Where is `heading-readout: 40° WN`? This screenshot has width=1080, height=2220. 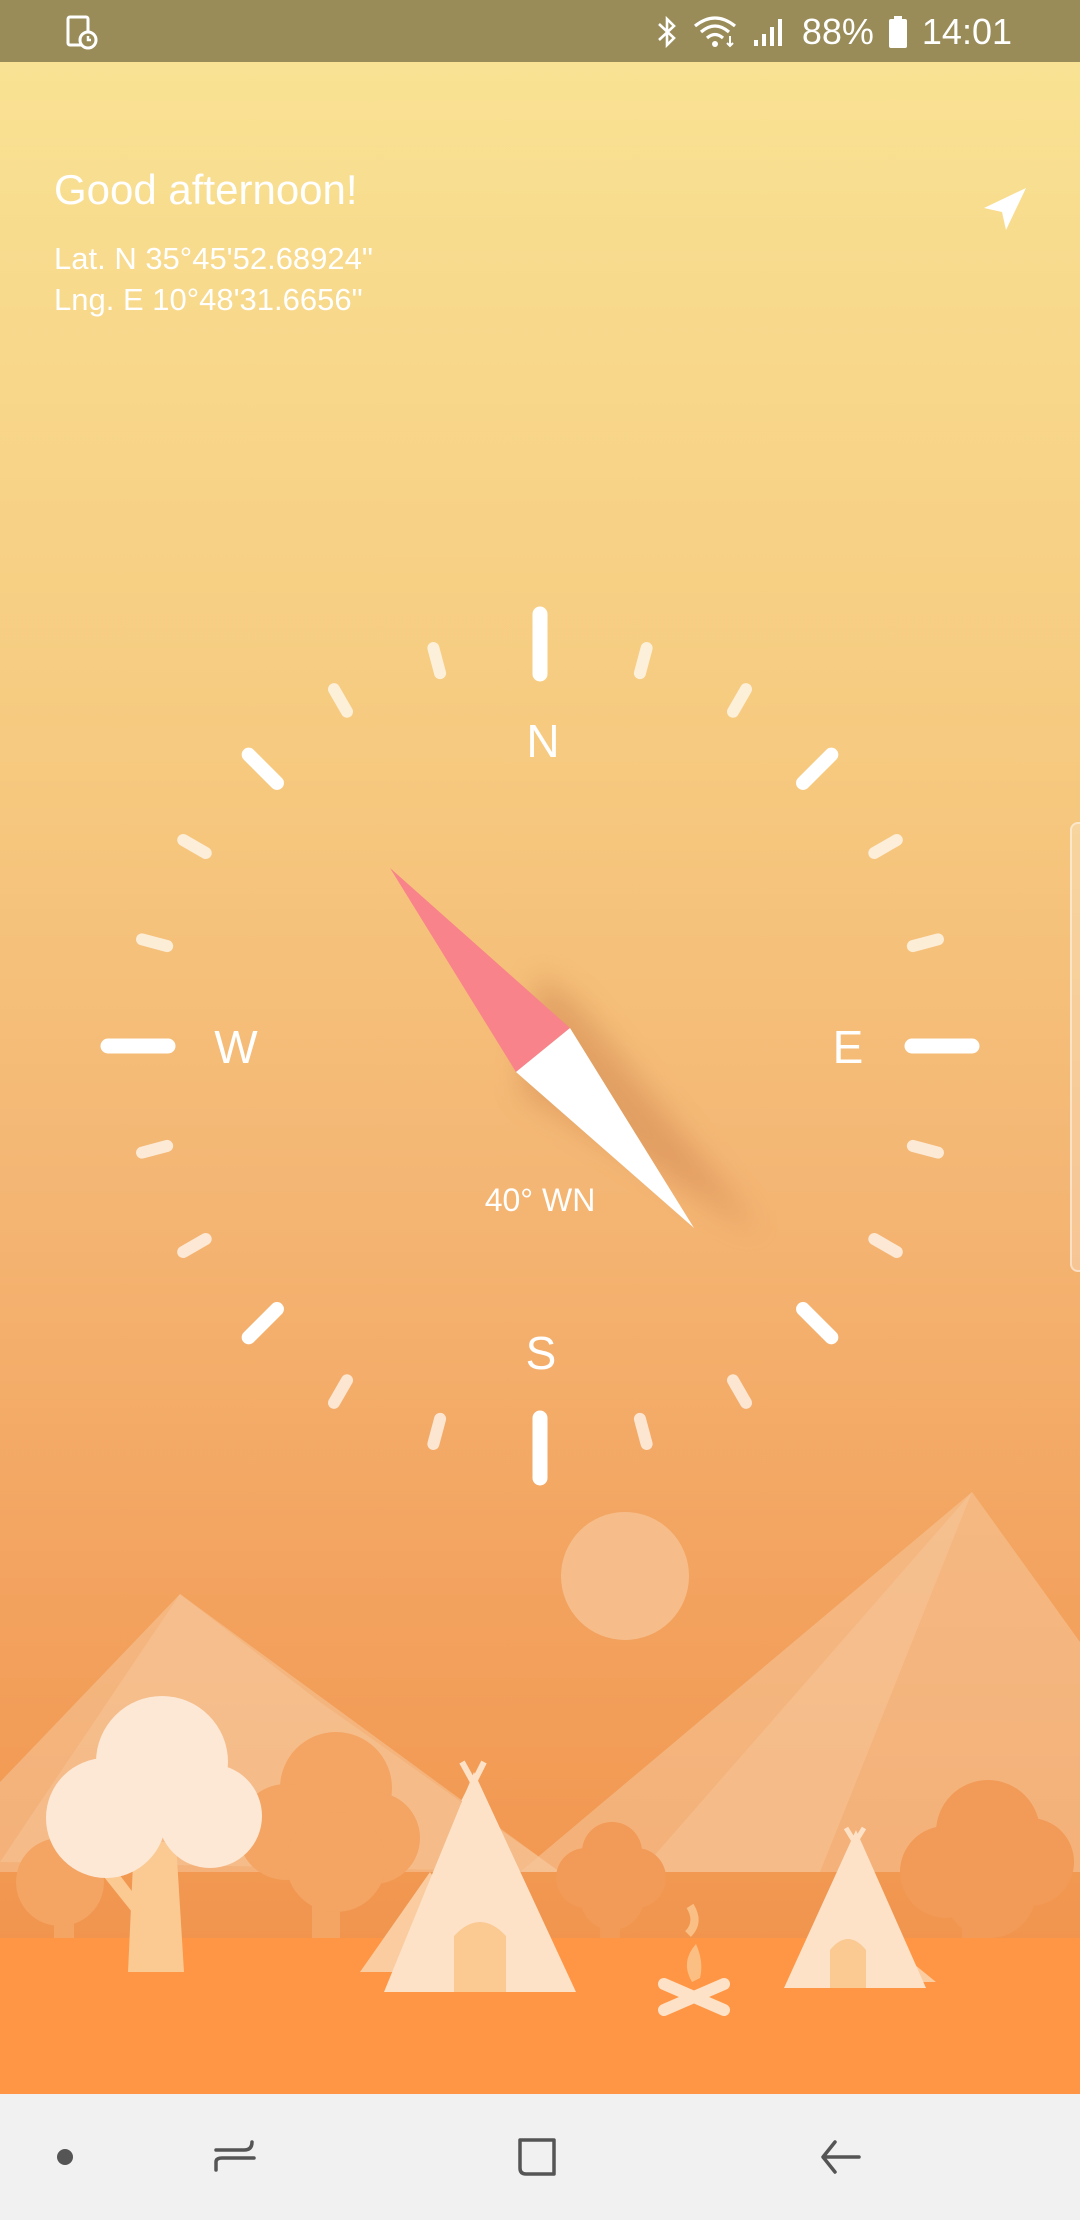 heading-readout: 40° WN is located at coordinates (540, 1200).